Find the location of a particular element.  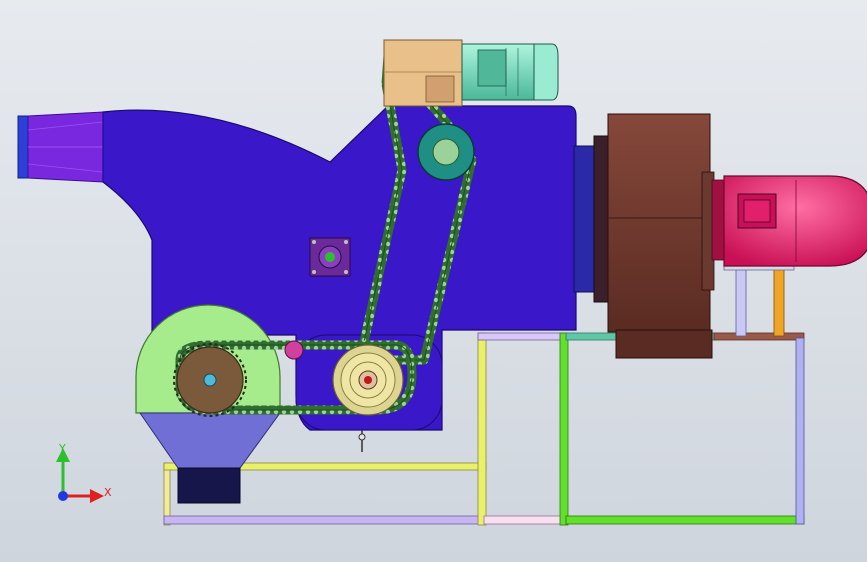

idler-sprocket is located at coordinates (294, 350).